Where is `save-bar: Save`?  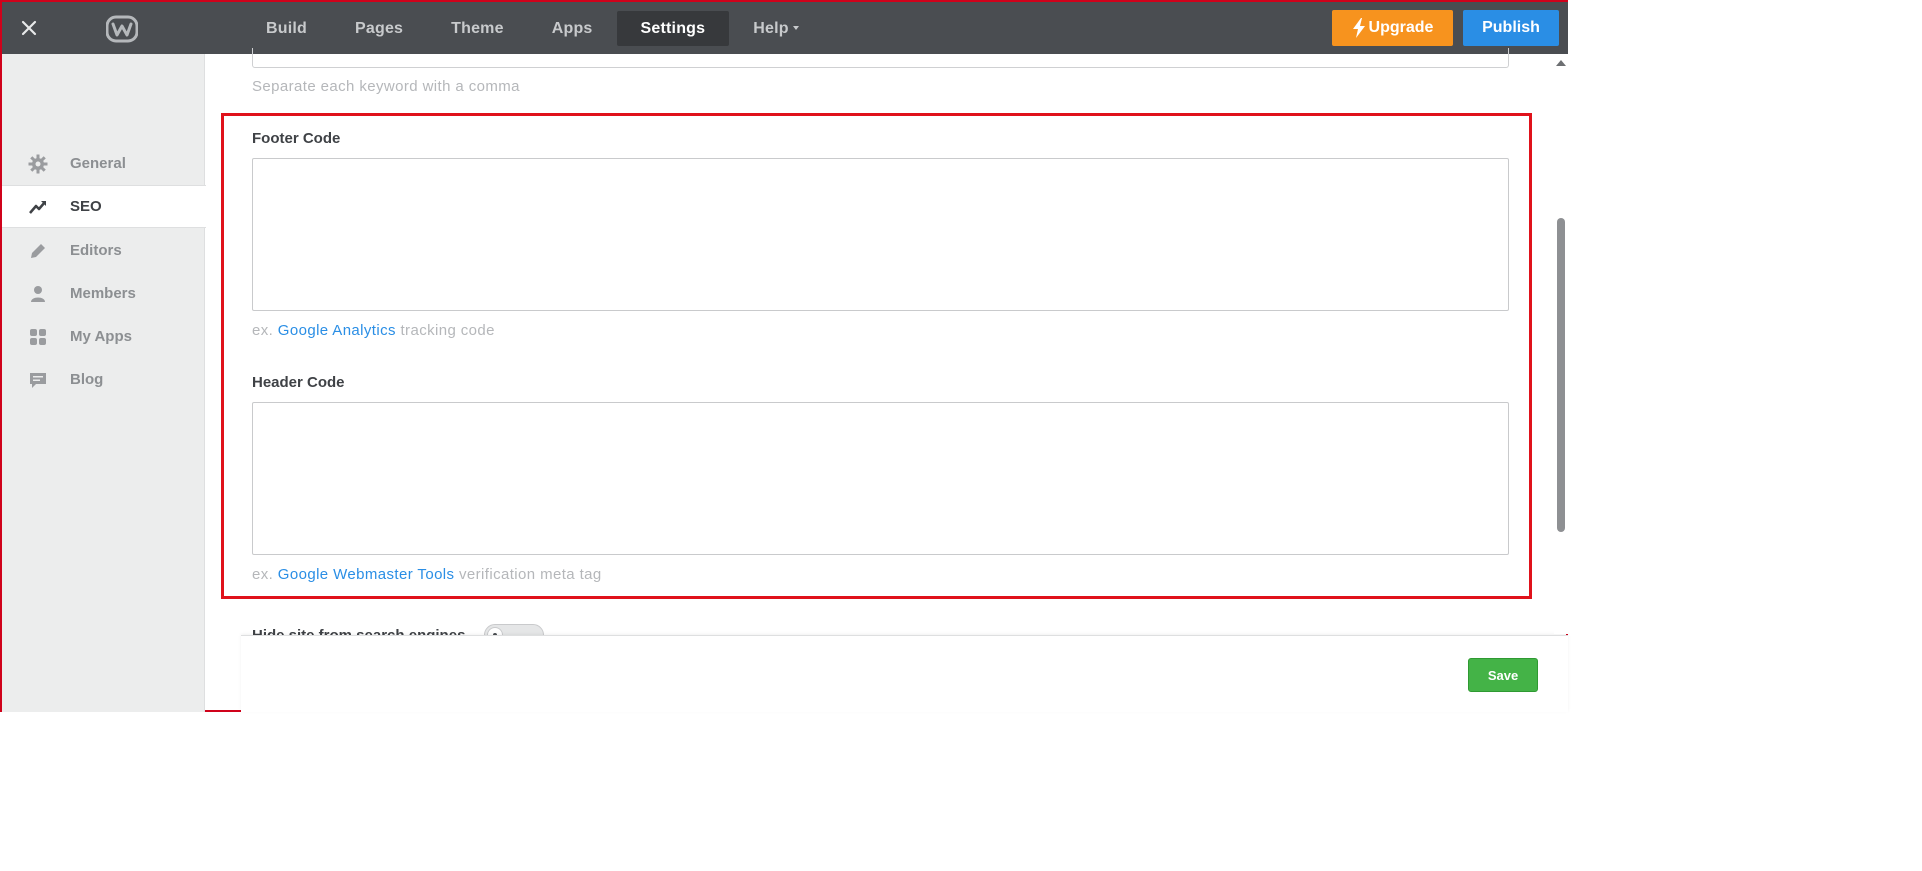 save-bar: Save is located at coordinates (904, 673).